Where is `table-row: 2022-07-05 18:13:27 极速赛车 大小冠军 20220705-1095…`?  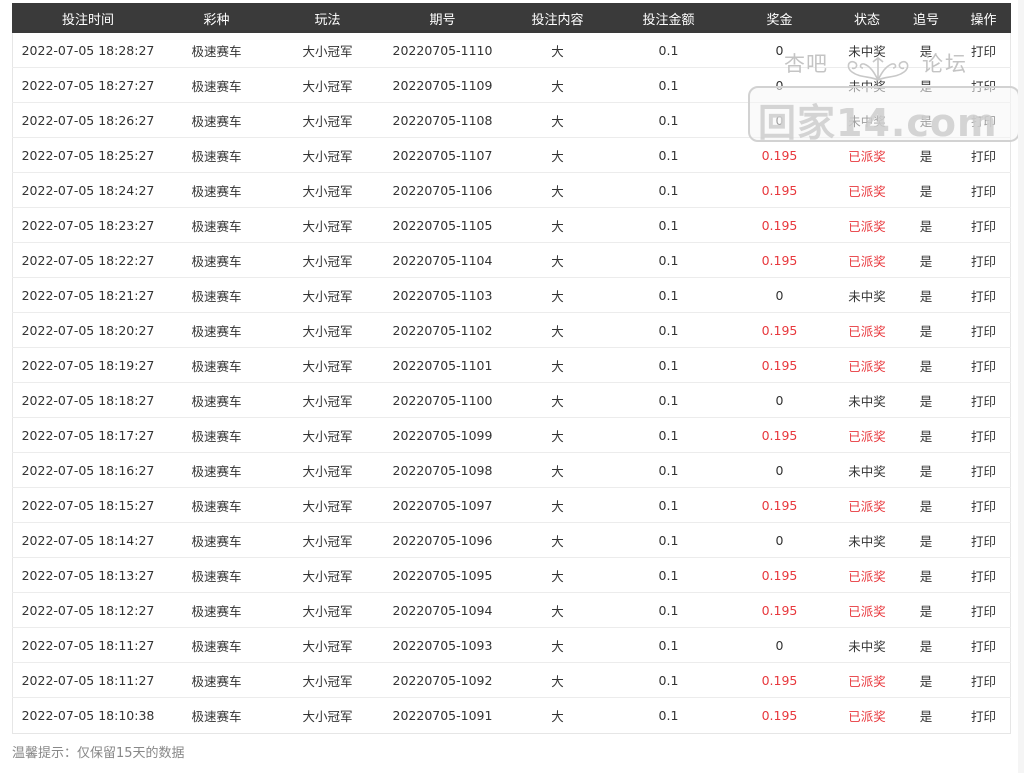
table-row: 2022-07-05 18:13:27 极速赛车 大小冠军 20220705-1095… is located at coordinates (511, 575).